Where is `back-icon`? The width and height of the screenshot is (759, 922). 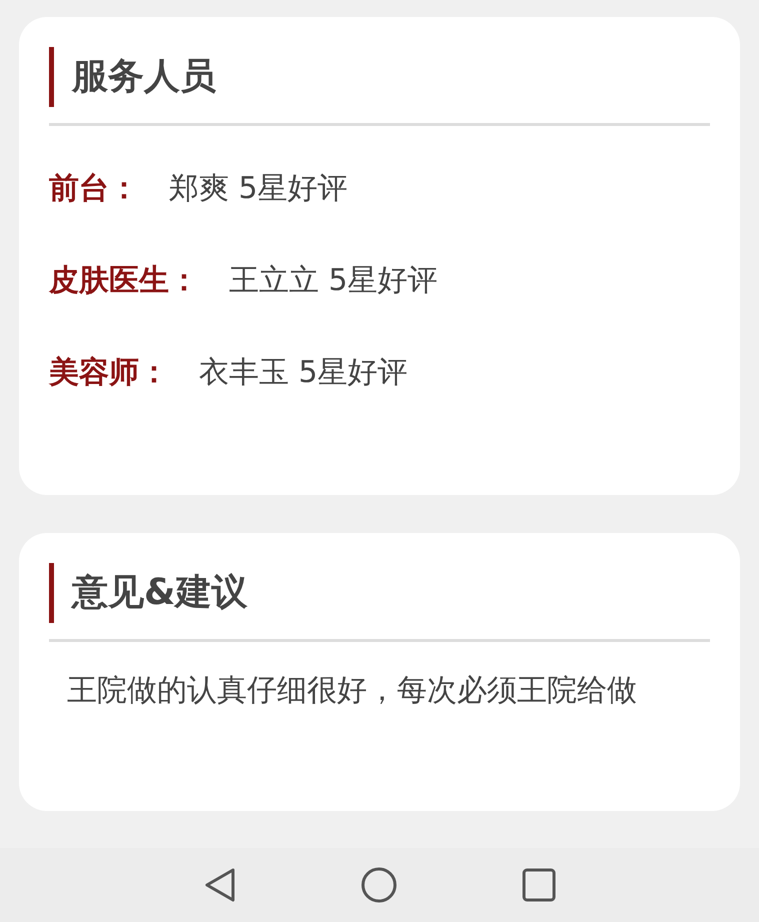 back-icon is located at coordinates (220, 885).